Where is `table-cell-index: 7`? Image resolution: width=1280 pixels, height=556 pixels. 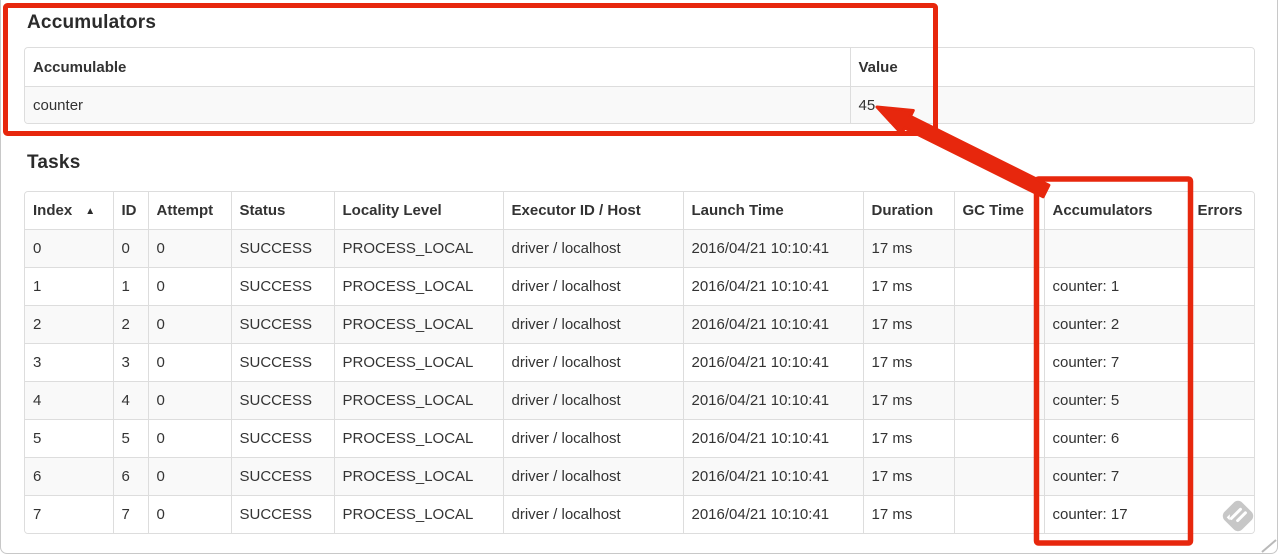 table-cell-index: 7 is located at coordinates (69, 514).